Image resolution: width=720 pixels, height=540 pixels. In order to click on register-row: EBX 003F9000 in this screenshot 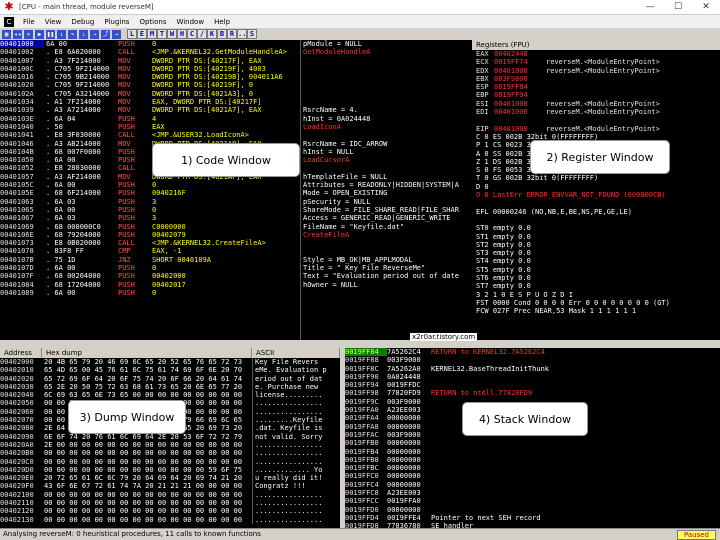, I will do `click(598, 79)`.